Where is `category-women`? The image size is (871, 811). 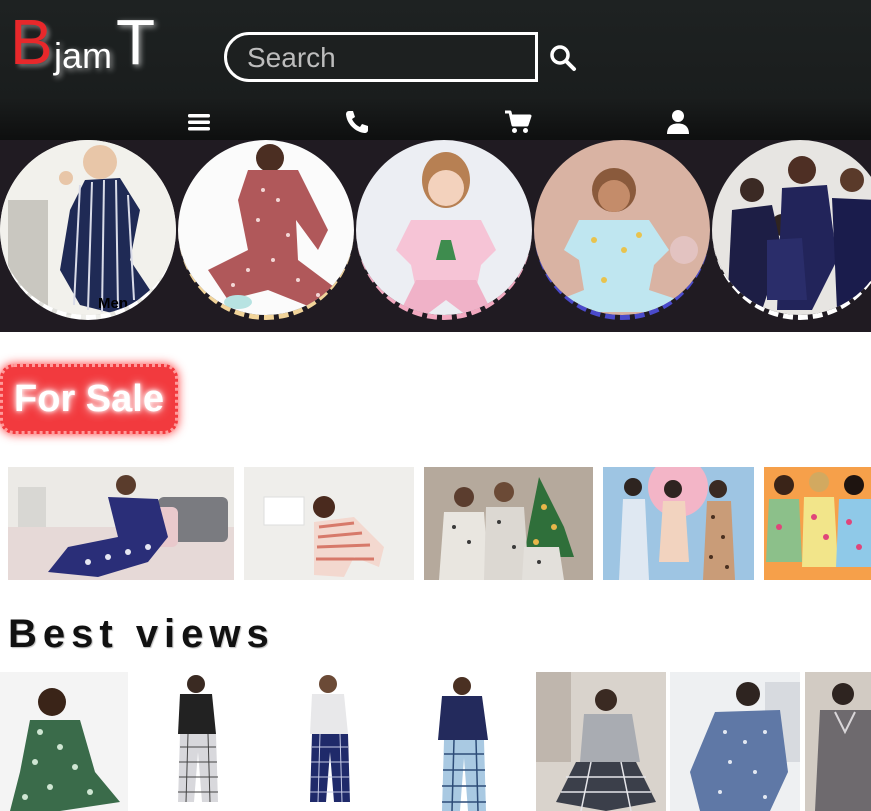 category-women is located at coordinates (266, 230).